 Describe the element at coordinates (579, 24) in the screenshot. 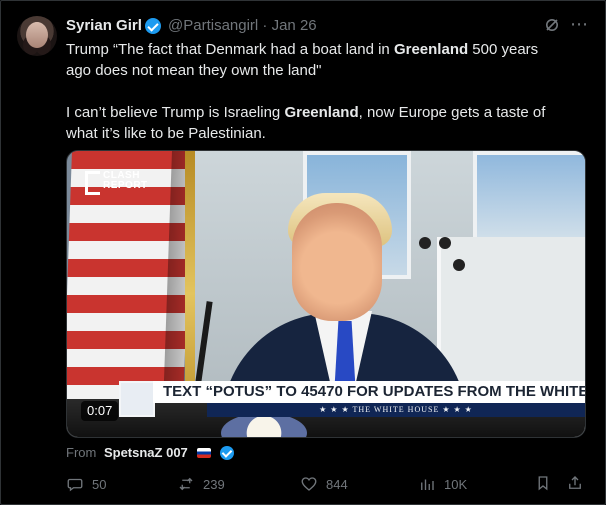

I see `more-icon: ⋯` at that location.